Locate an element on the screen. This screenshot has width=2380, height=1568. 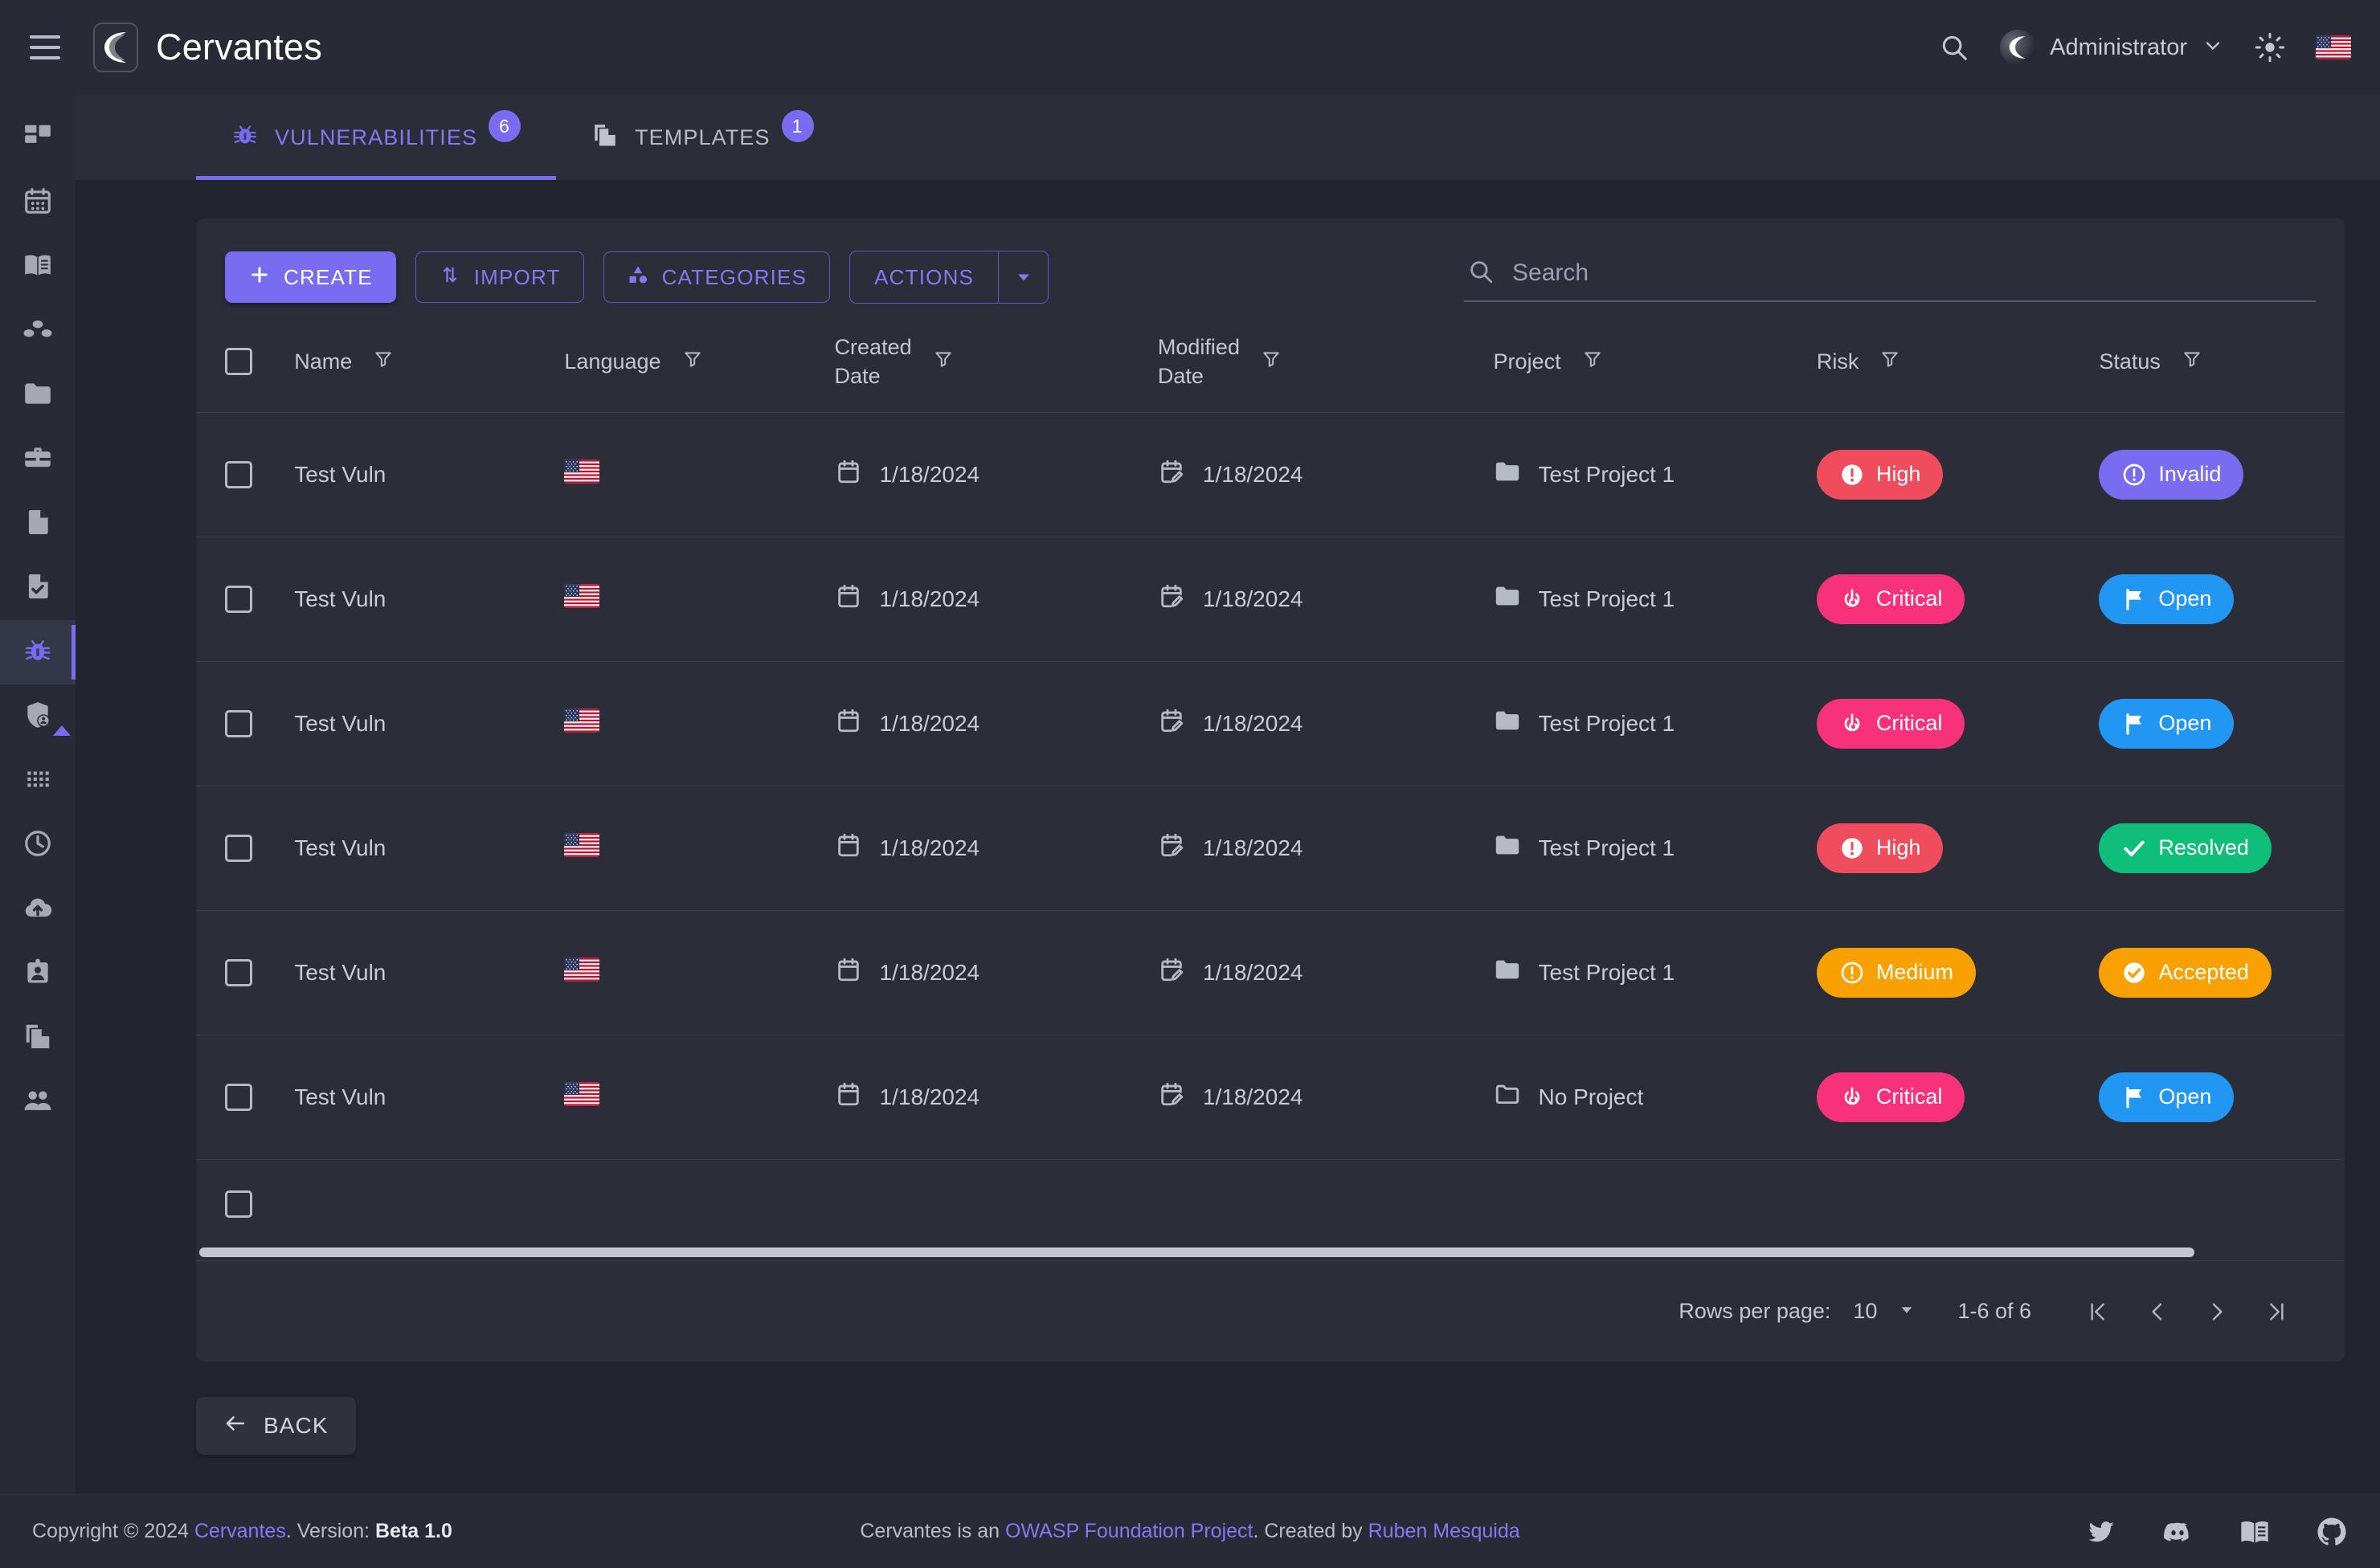
left-sidebar is located at coordinates (38, 794).